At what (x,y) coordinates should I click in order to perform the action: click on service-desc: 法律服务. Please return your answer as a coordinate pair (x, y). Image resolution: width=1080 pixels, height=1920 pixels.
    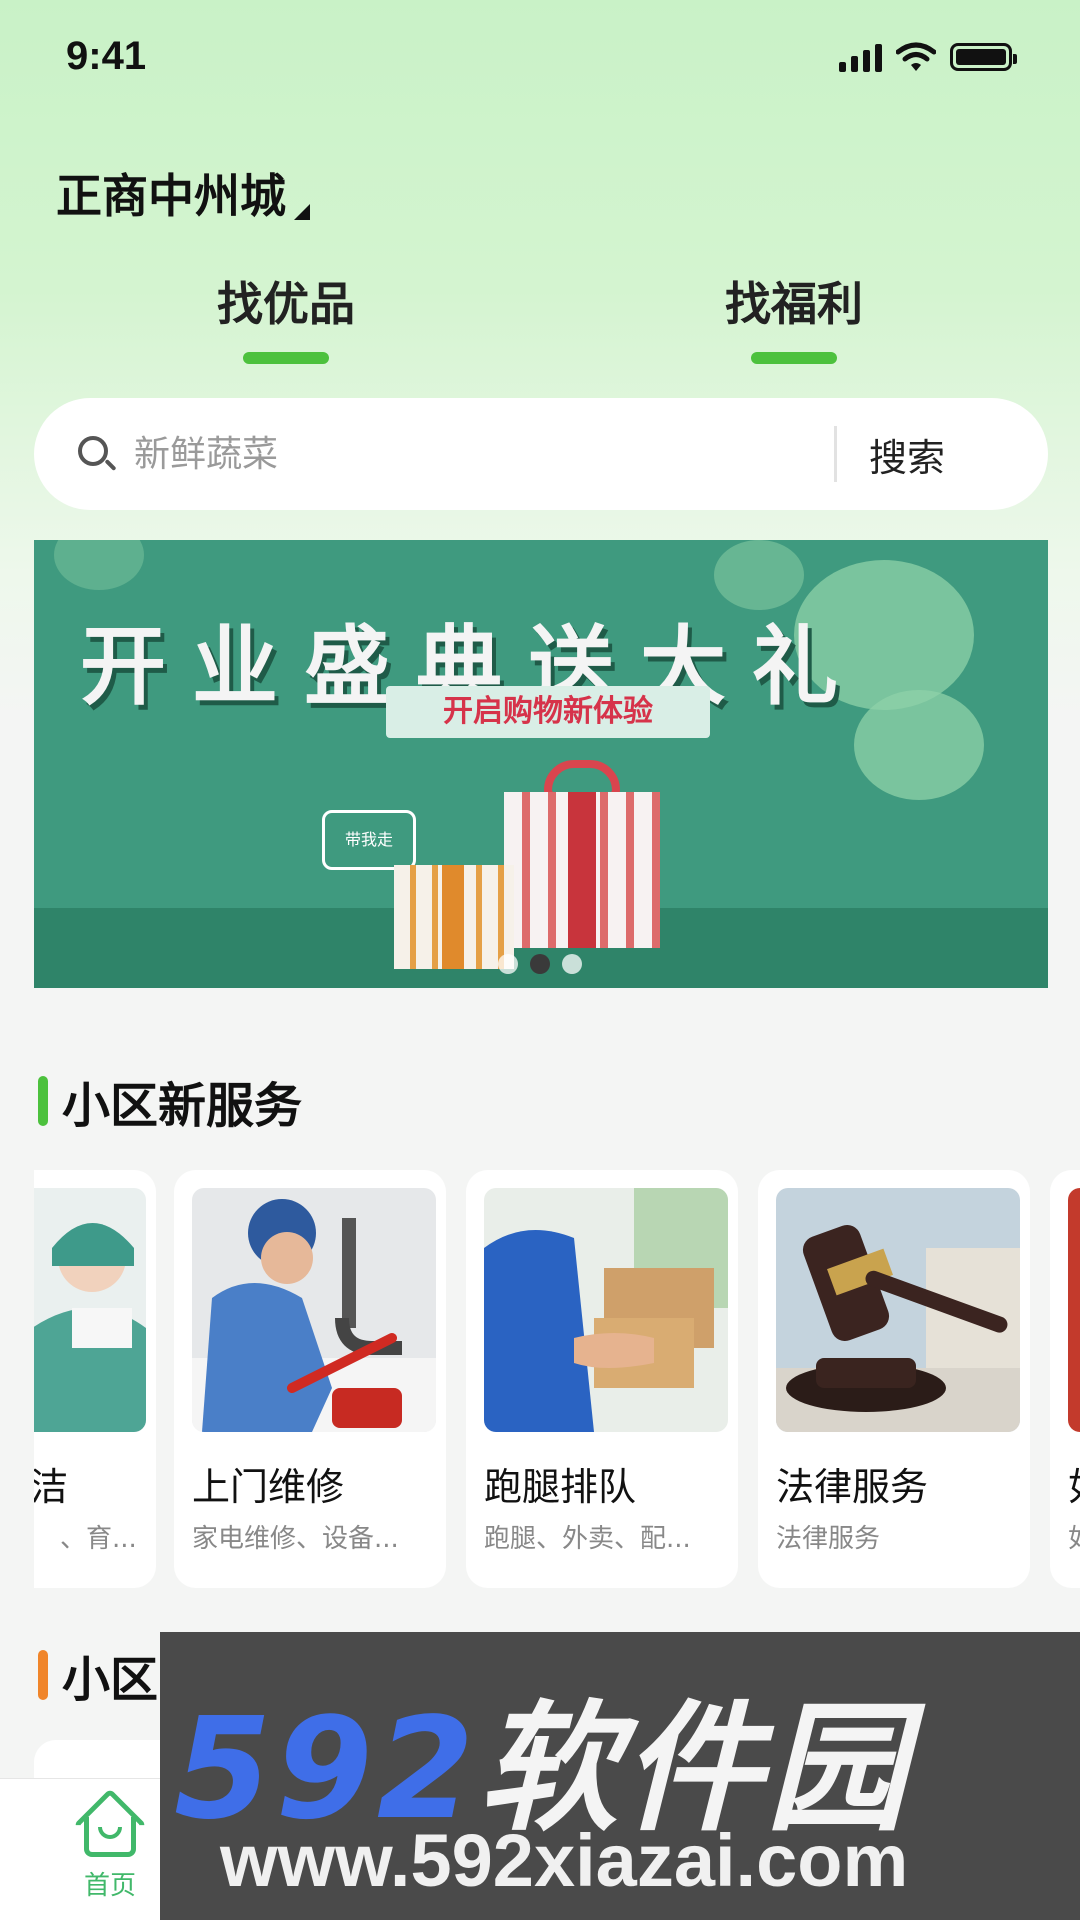
    Looking at the image, I should click on (828, 1539).